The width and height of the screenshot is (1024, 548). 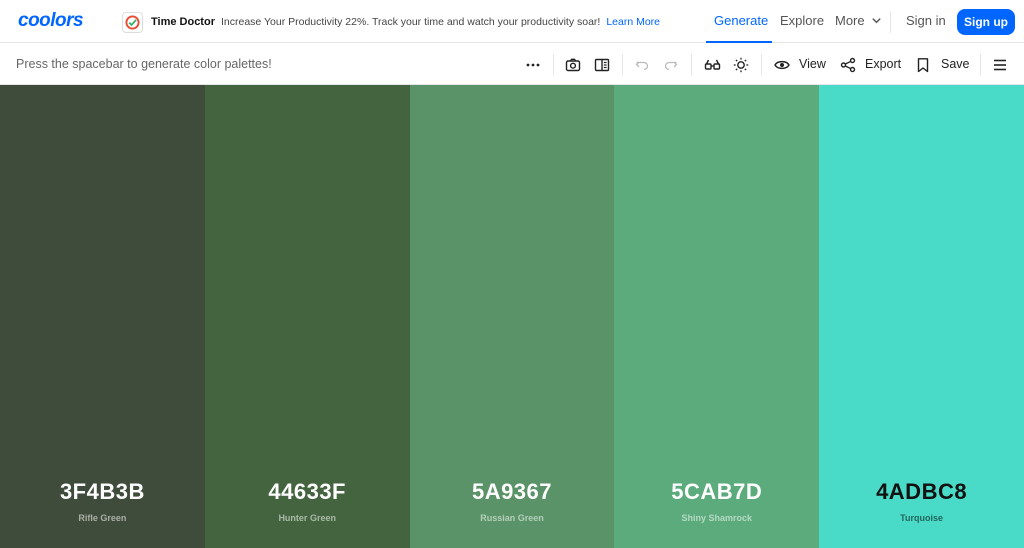 I want to click on nav-more-label: More, so click(x=850, y=20).